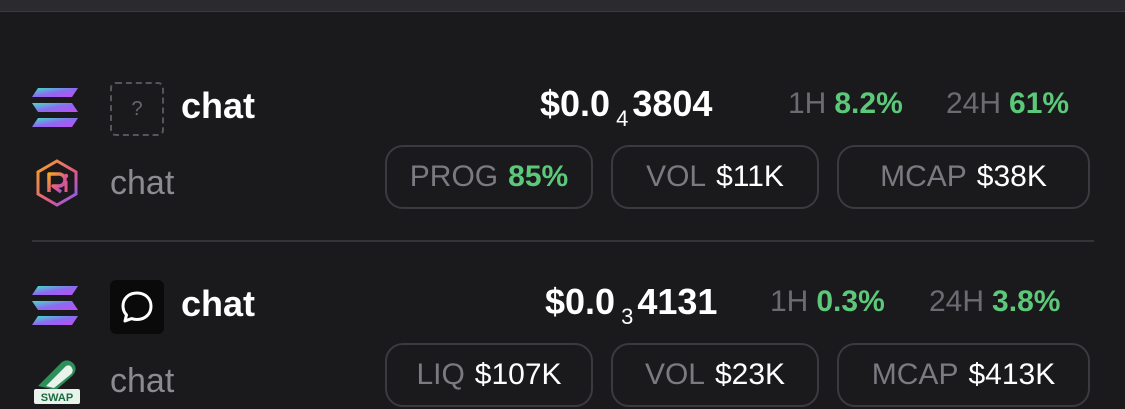  Describe the element at coordinates (57, 398) in the screenshot. I see `swap-badge-text: SWAP` at that location.